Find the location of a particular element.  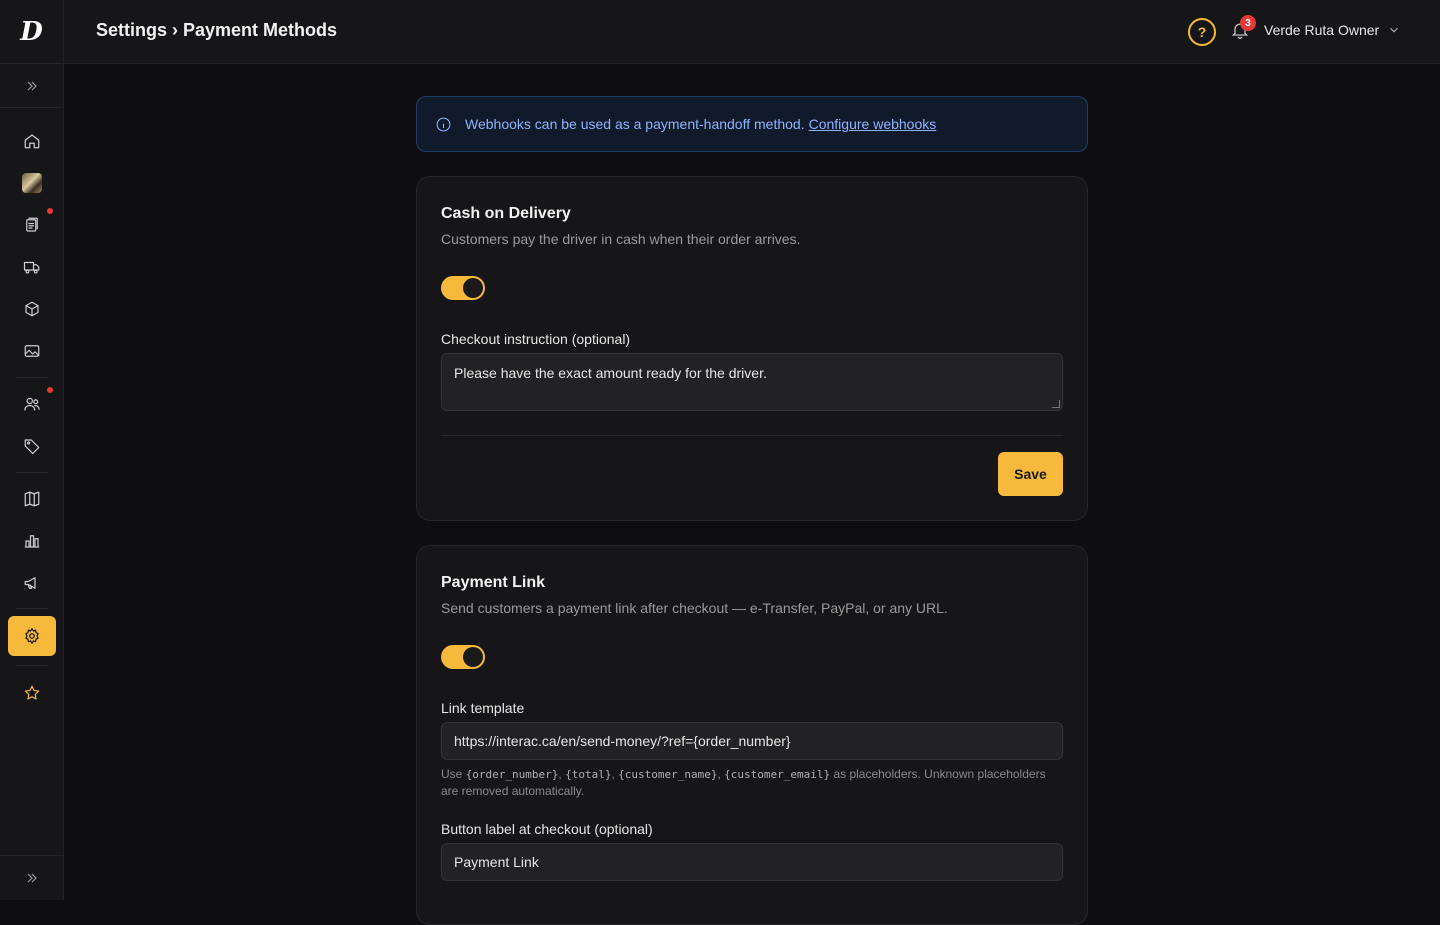

customers-users-icon is located at coordinates (32, 404).